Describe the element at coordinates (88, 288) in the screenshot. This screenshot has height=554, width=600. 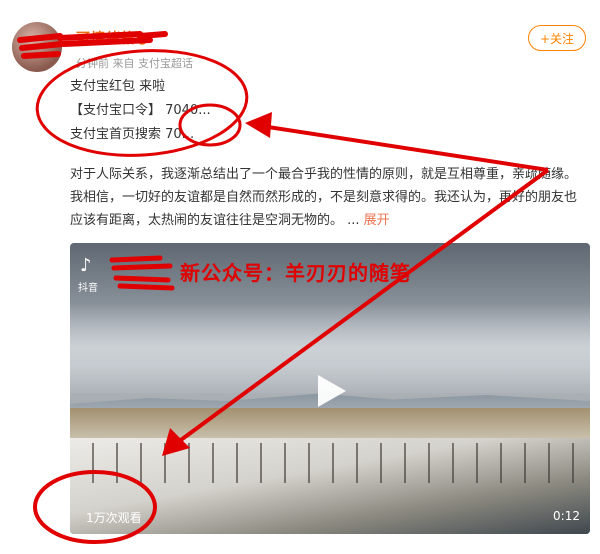
I see `platform-name: 抖音` at that location.